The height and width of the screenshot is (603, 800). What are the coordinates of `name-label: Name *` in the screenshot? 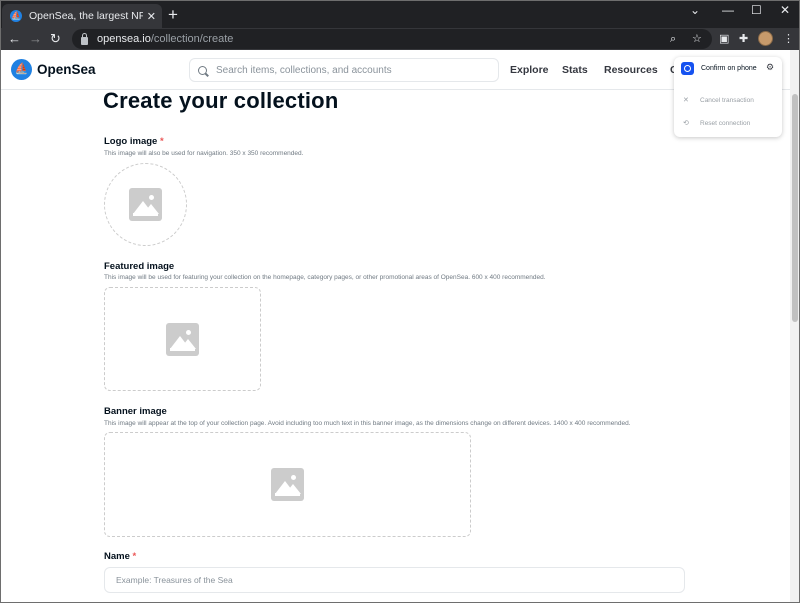 It's located at (120, 556).